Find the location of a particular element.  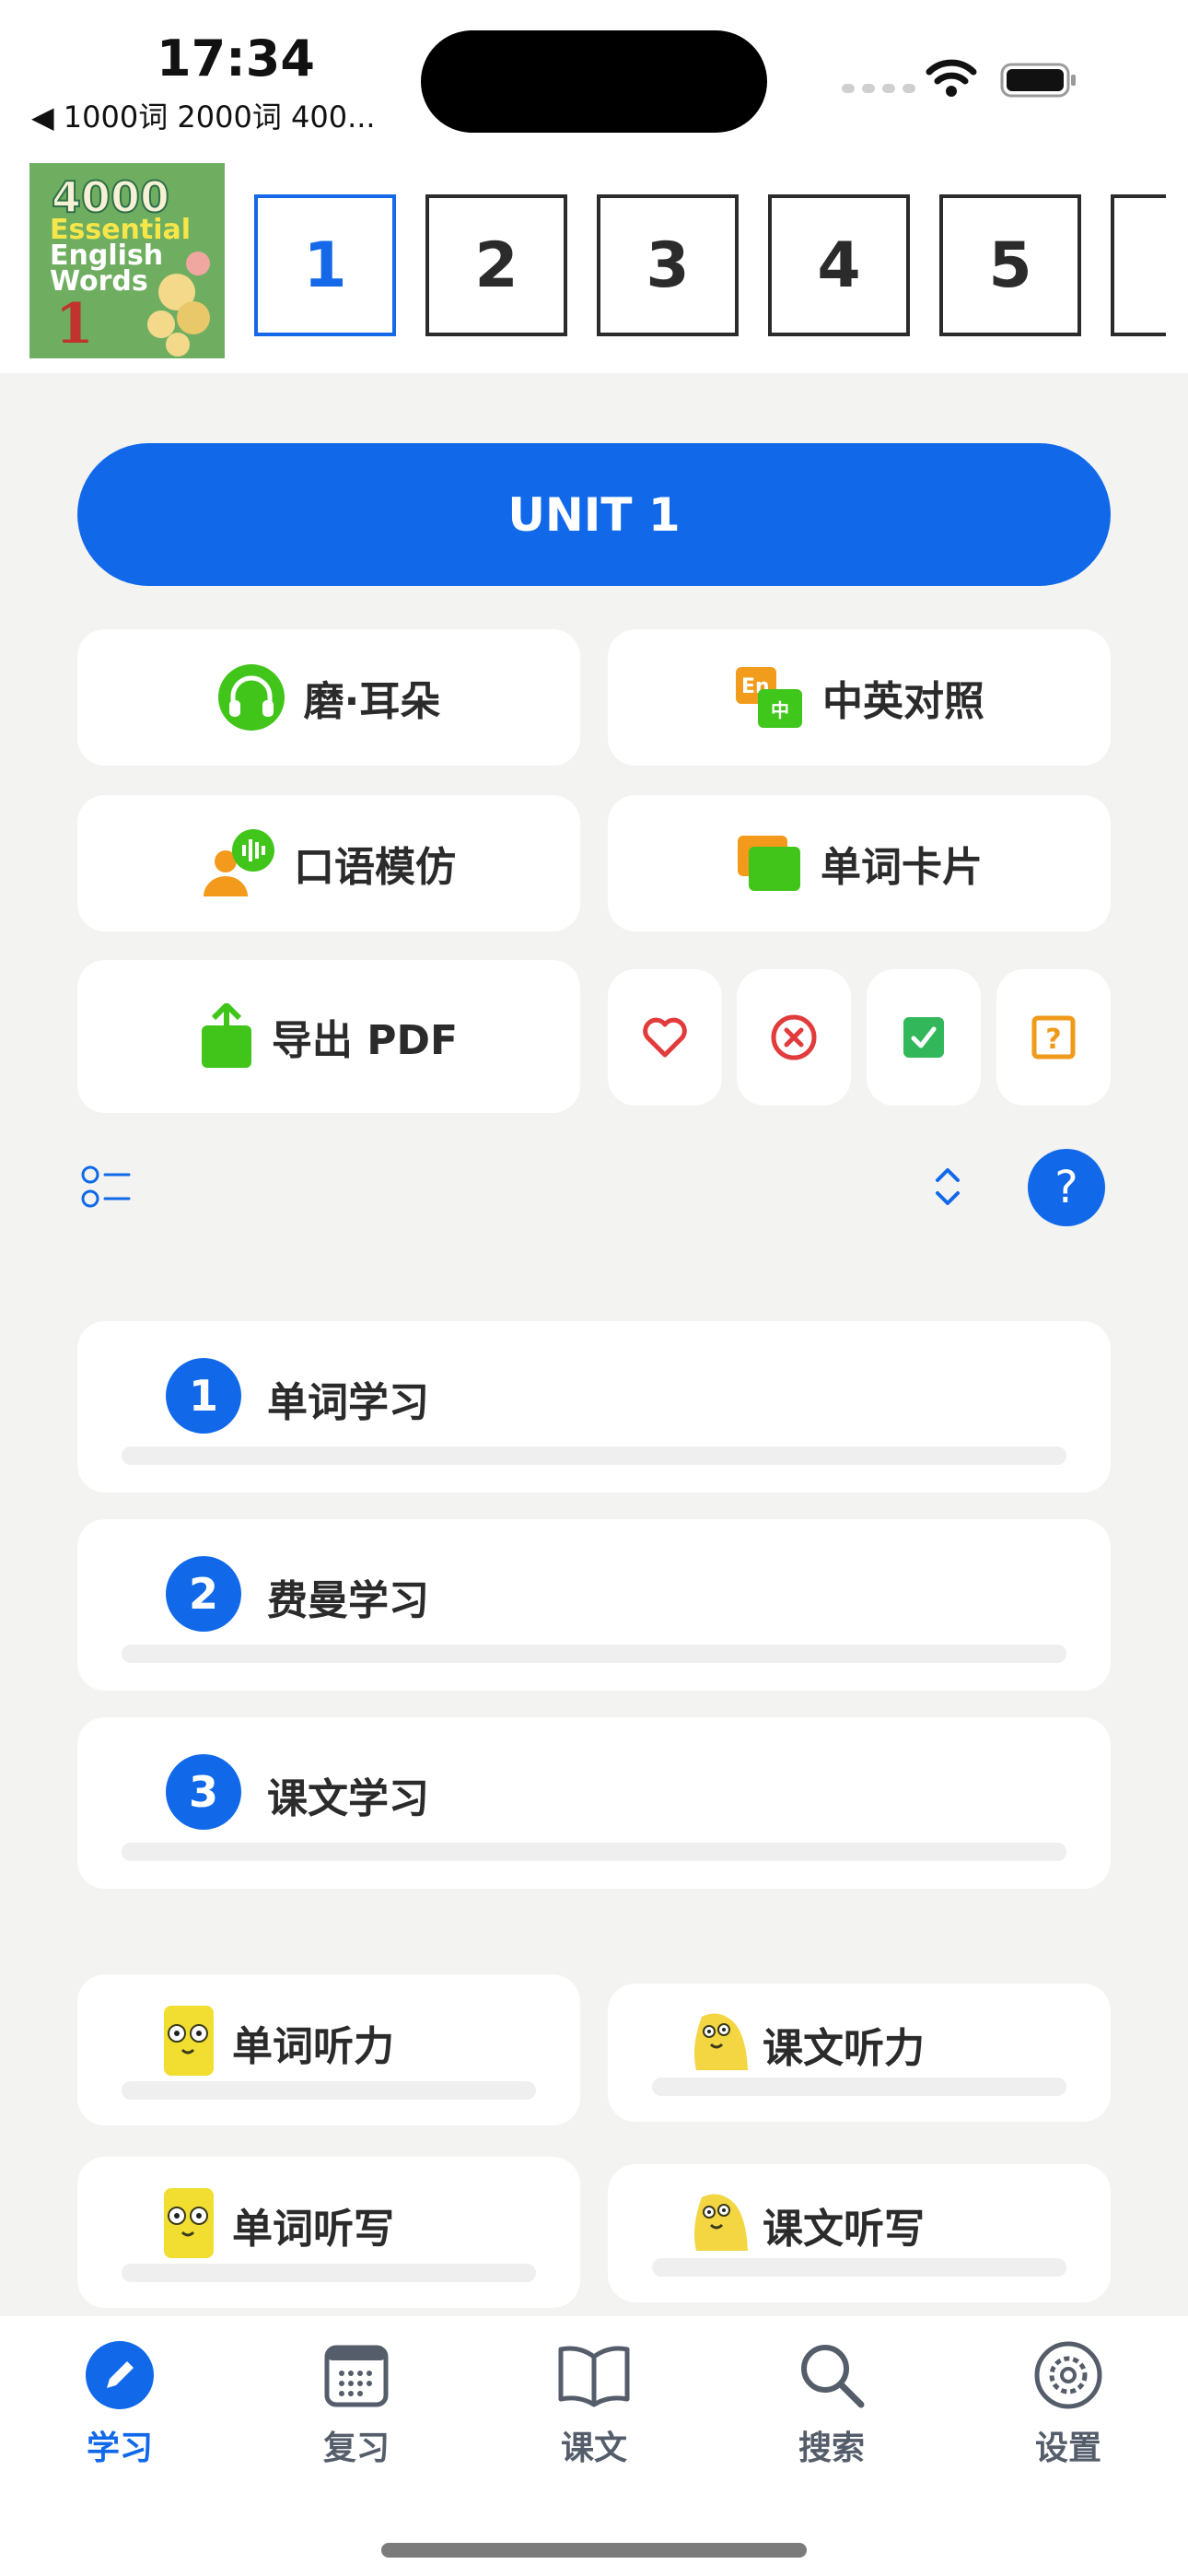

battery-icon is located at coordinates (1038, 80).